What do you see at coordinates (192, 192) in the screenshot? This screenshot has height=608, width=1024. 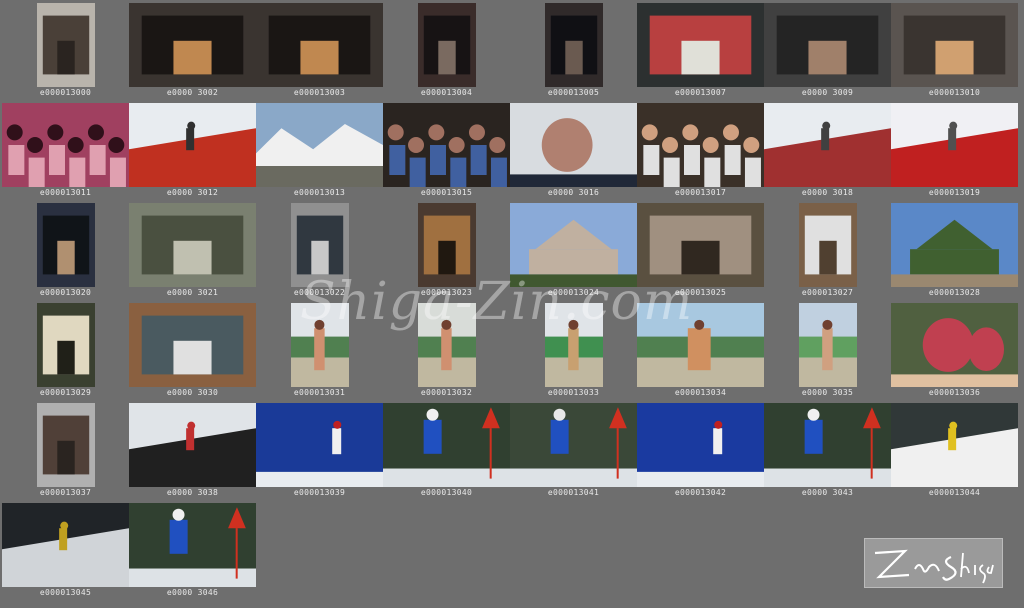 I see `frame-caption: e0000 3012` at bounding box center [192, 192].